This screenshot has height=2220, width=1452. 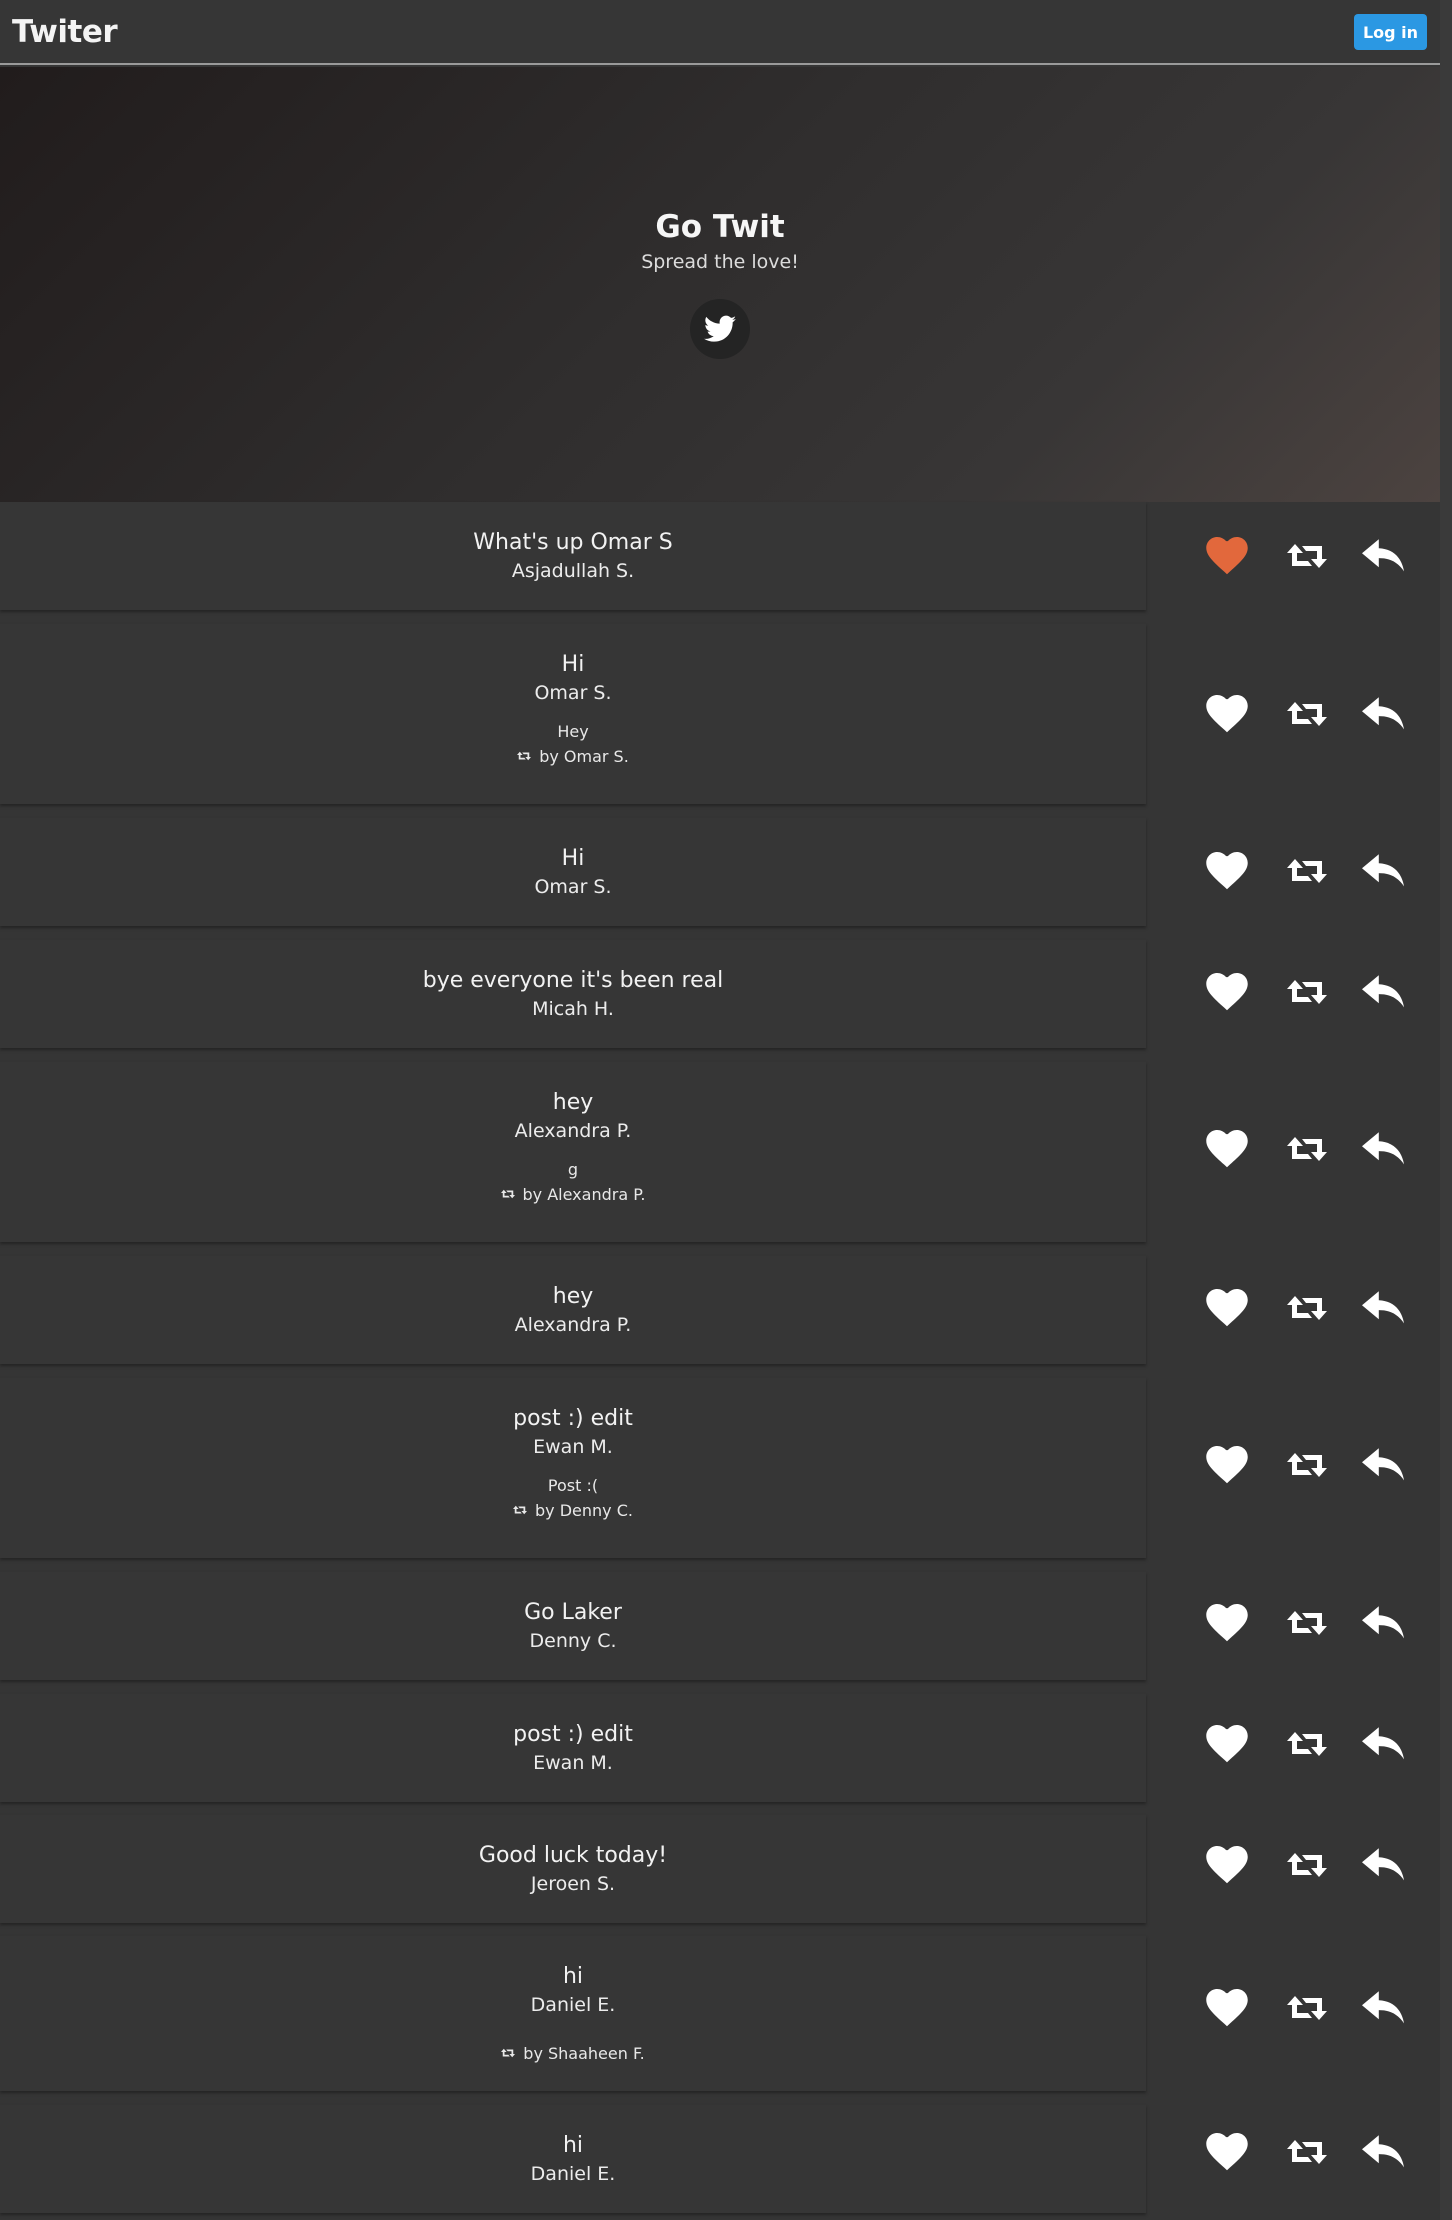 What do you see at coordinates (720, 262) in the screenshot?
I see `hero-subtitle: Spread the love!` at bounding box center [720, 262].